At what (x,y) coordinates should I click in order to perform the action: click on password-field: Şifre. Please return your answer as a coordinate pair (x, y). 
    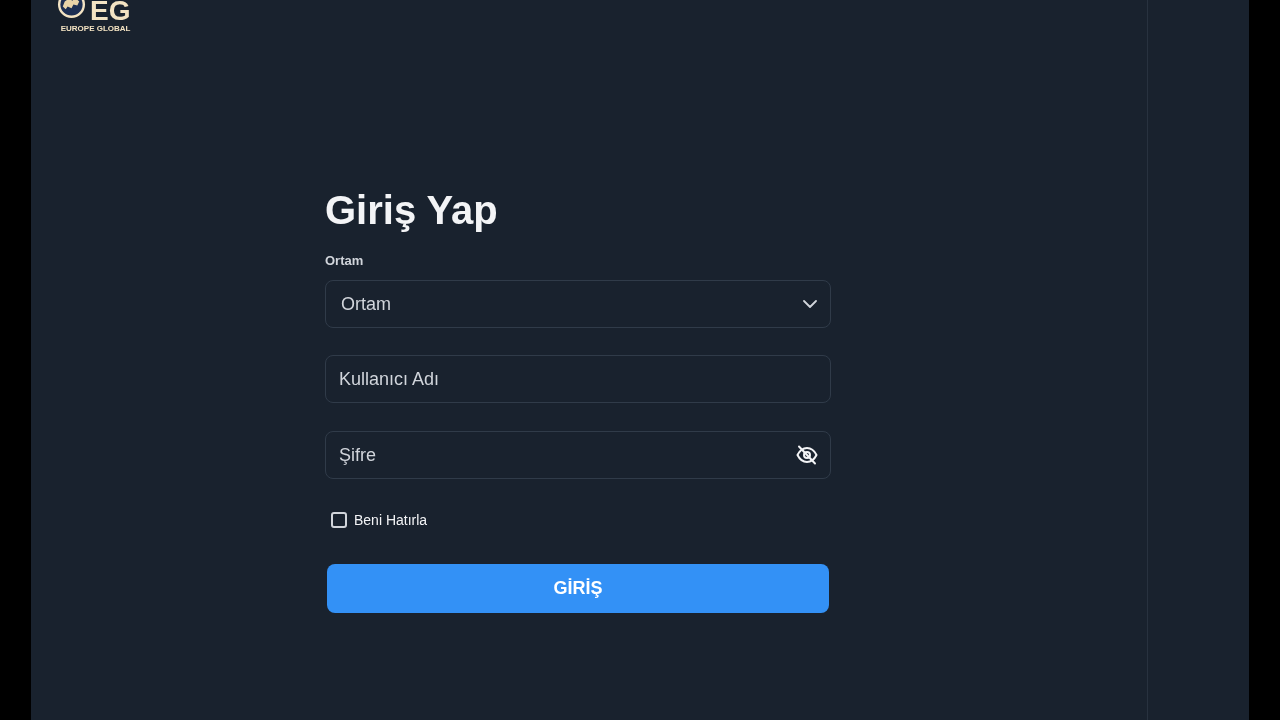
    Looking at the image, I should click on (578, 455).